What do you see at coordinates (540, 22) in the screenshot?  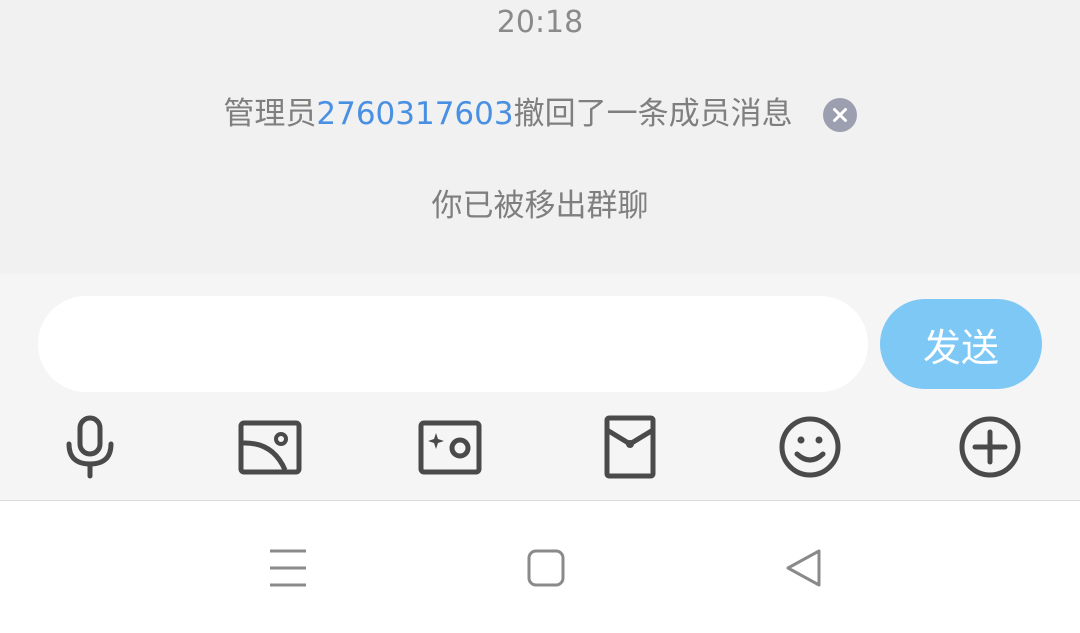 I see `message-timestamp: 20:18` at bounding box center [540, 22].